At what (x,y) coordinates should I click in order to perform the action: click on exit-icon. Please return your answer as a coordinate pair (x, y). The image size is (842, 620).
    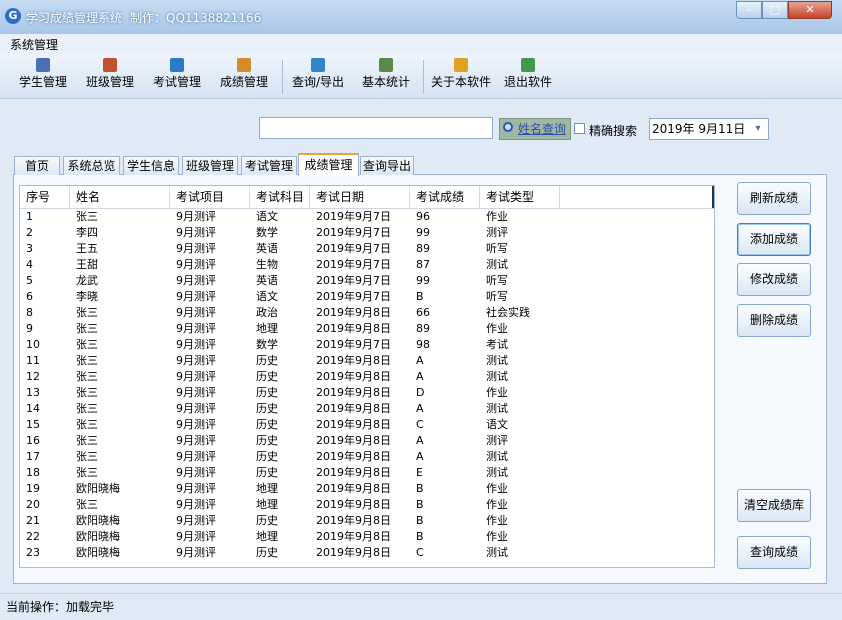
    Looking at the image, I should click on (528, 65).